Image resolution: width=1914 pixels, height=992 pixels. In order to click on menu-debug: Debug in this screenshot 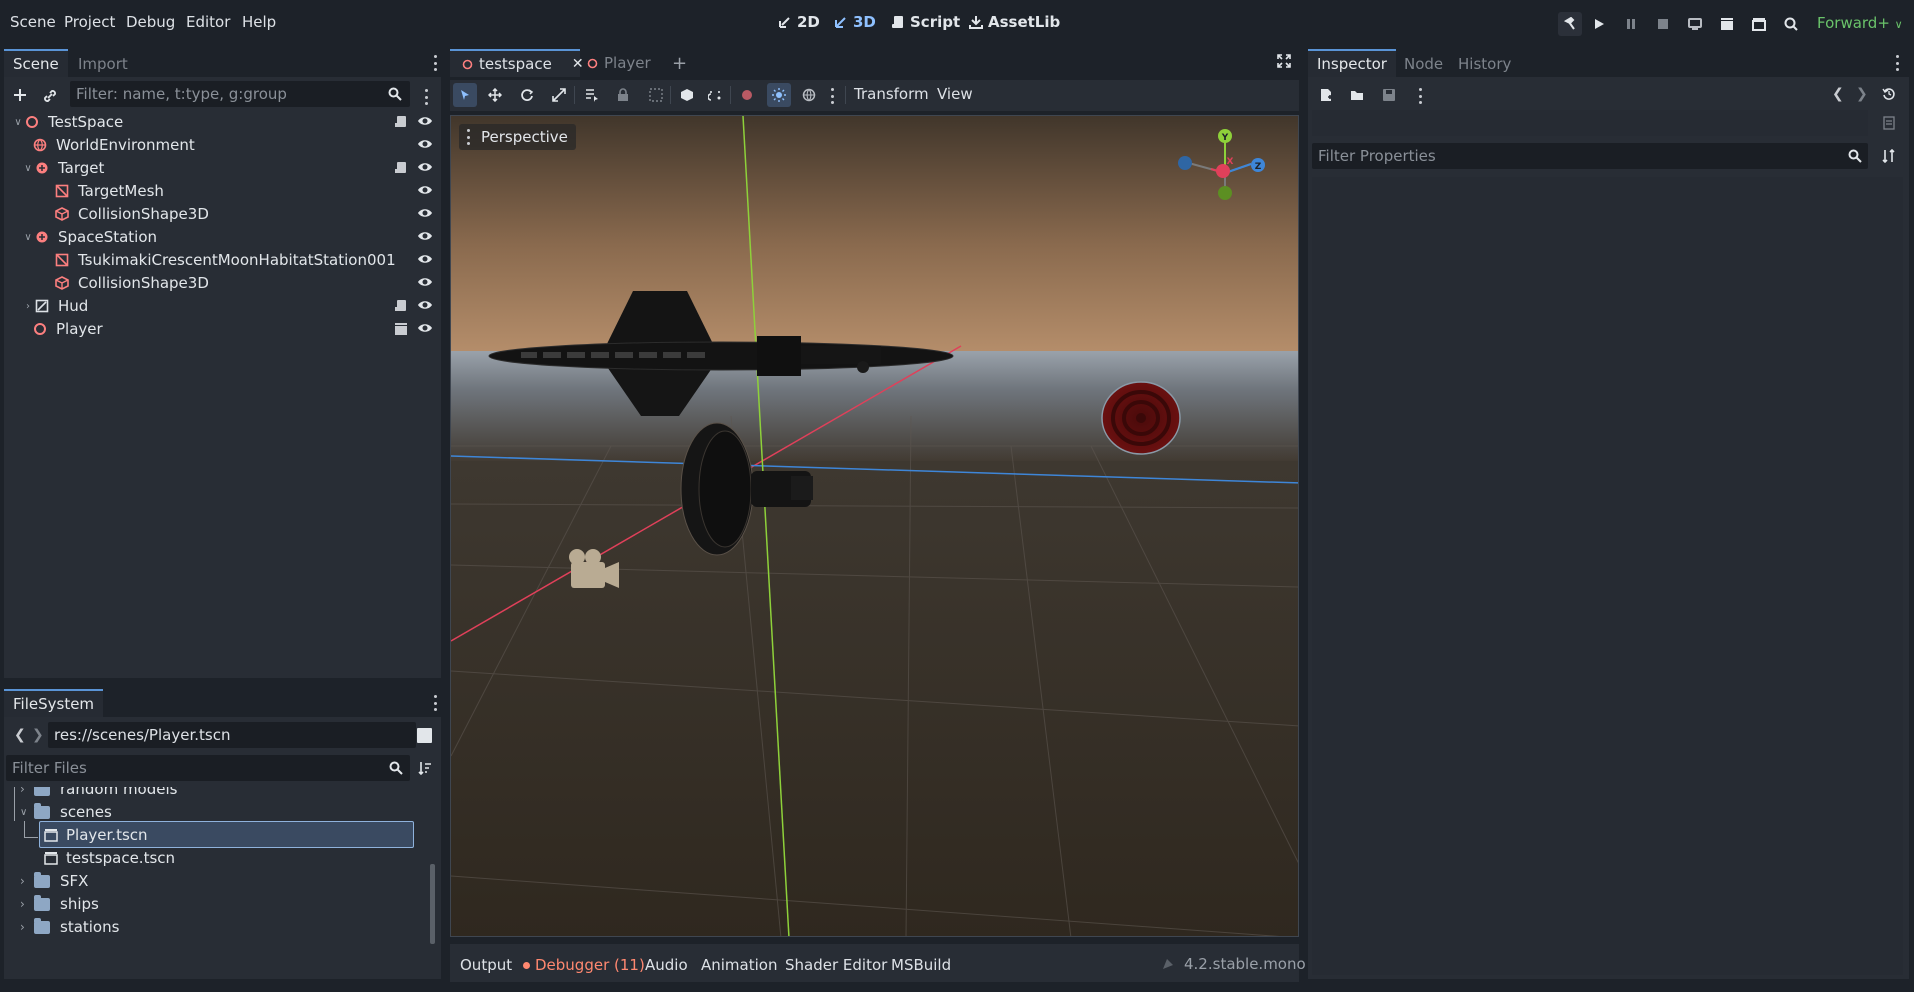, I will do `click(150, 22)`.